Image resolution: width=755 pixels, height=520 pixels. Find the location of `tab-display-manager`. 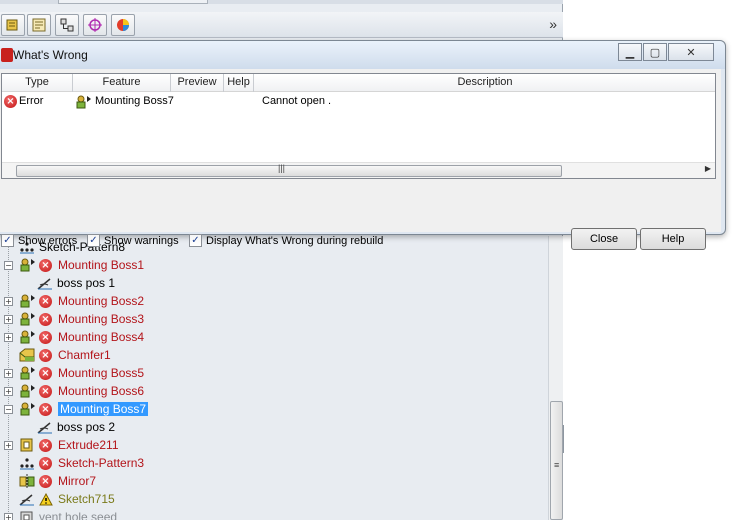

tab-display-manager is located at coordinates (123, 25).